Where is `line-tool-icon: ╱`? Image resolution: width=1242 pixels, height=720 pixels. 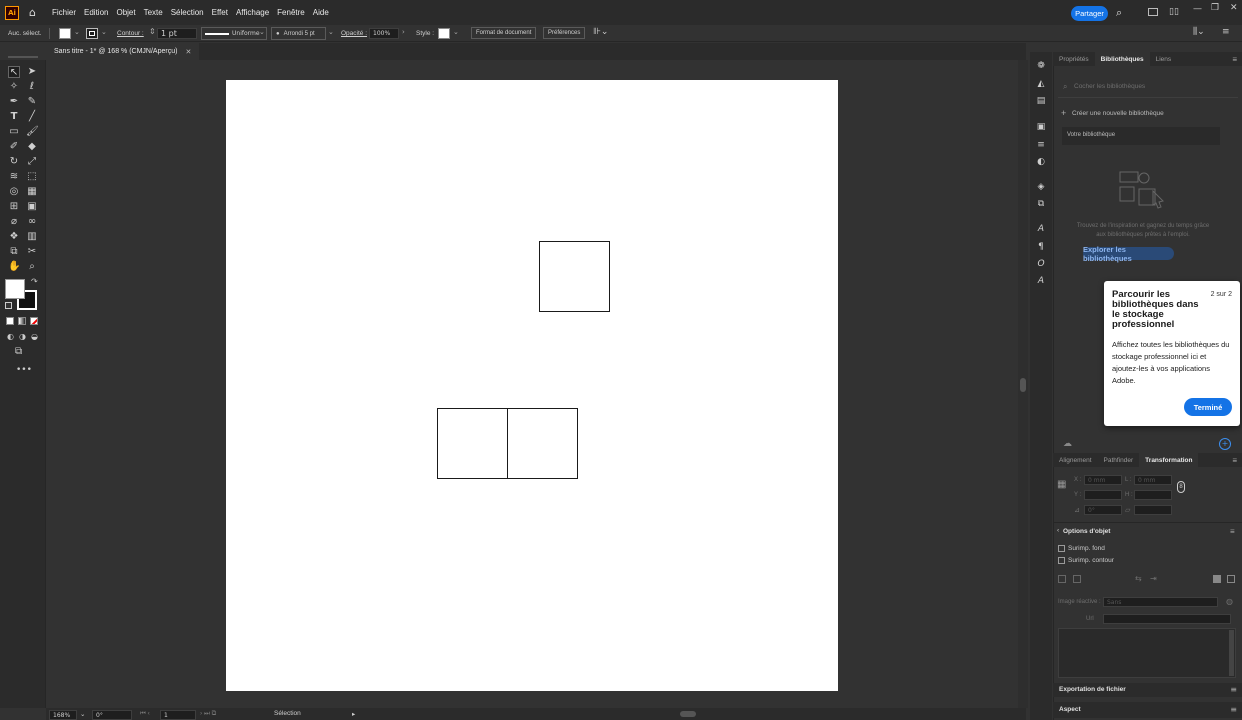 line-tool-icon: ╱ is located at coordinates (32, 117).